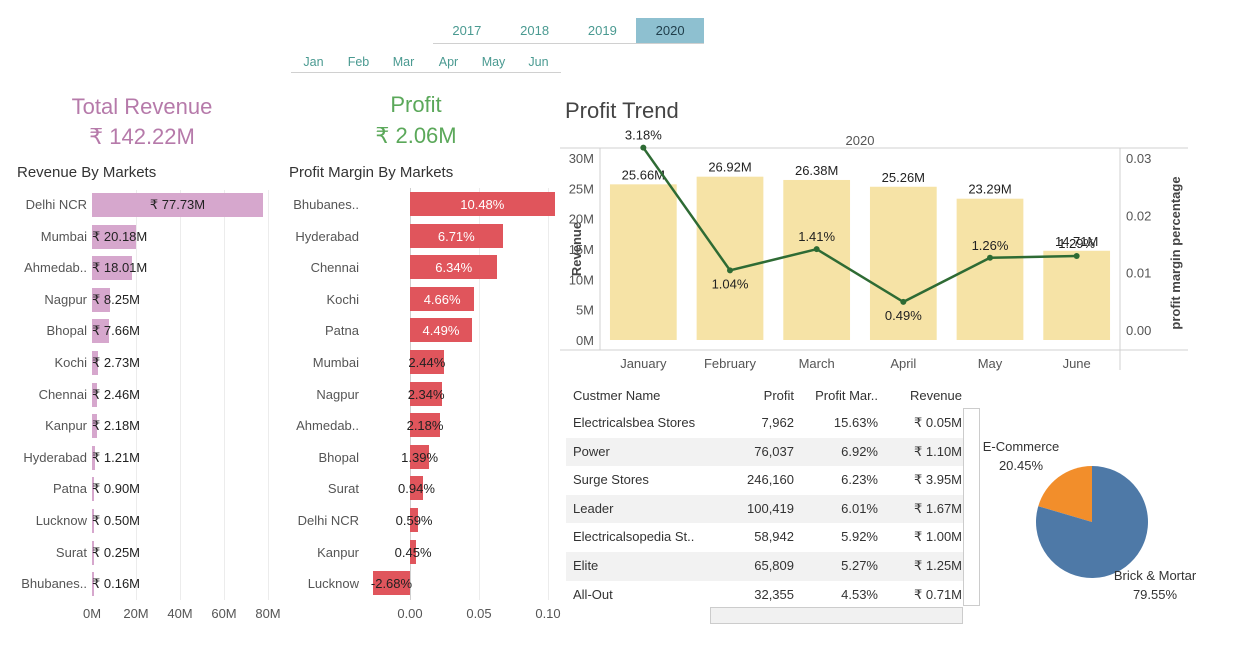 Image resolution: width=1234 pixels, height=657 pixels. Describe the element at coordinates (937, 480) in the screenshot. I see `cell-revenue: ₹ 3.95M` at that location.